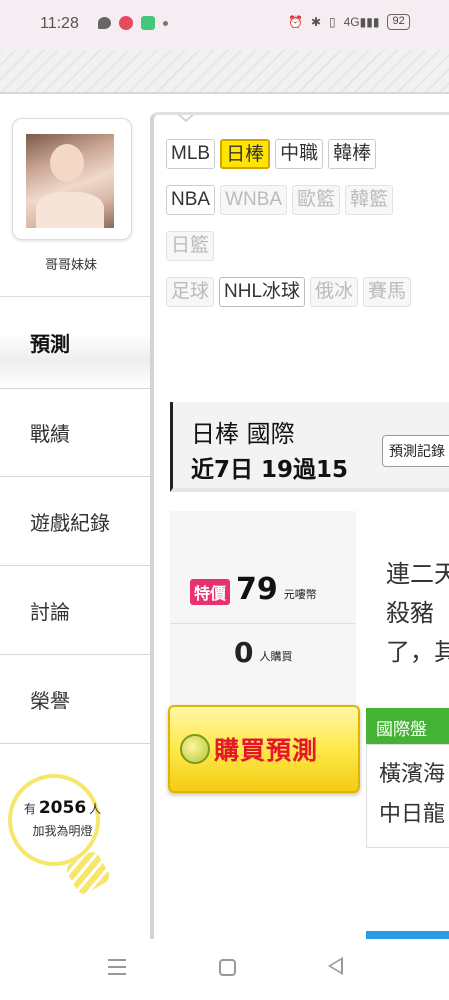 Image resolution: width=449 pixels, height=1000 pixels. I want to click on match-box: 橫濱海 中日龍, so click(407, 796).